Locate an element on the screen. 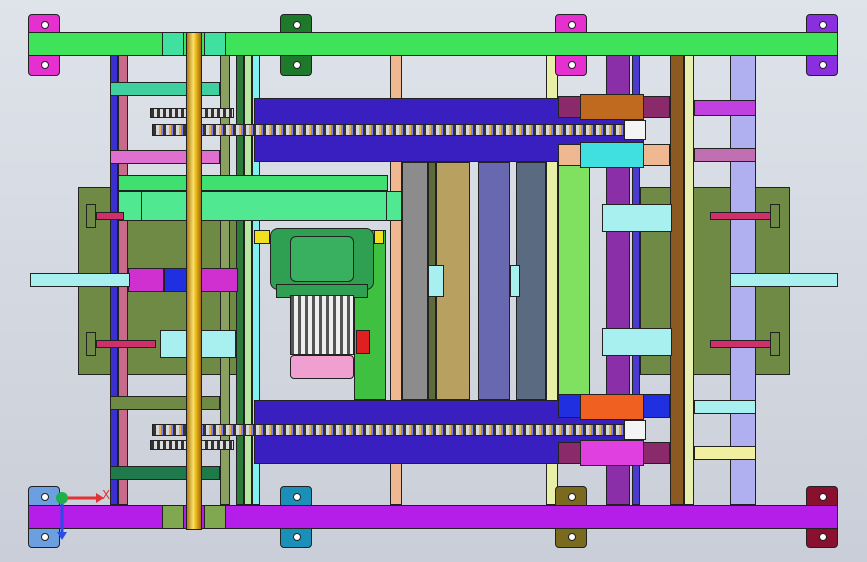 This screenshot has width=867, height=562. top-beam is located at coordinates (433, 44).